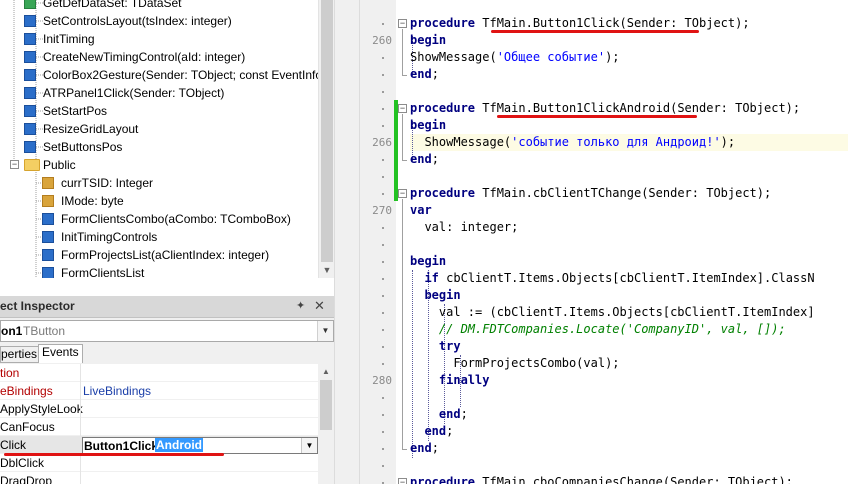 Image resolution: width=848 pixels, height=484 pixels. I want to click on code-line: finally, so click(450, 380).